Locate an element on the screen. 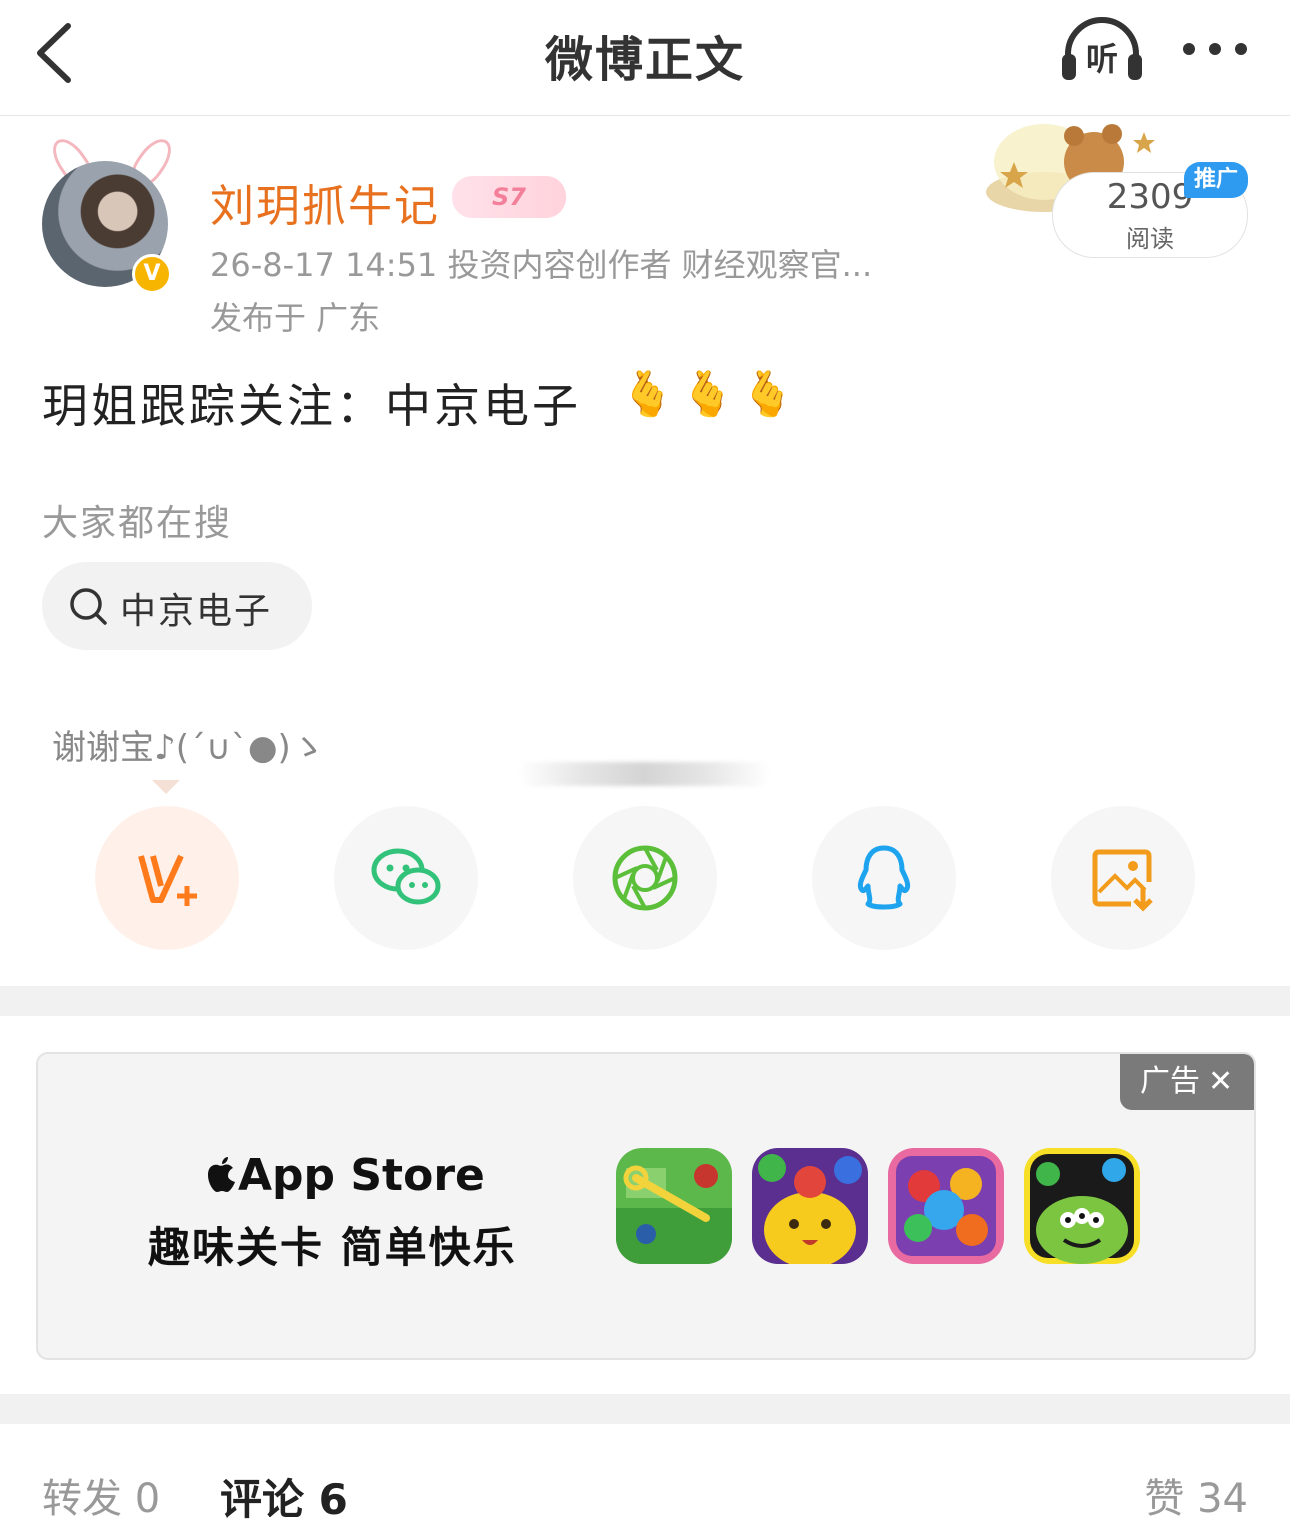  post-location: 发布于 广东 is located at coordinates (295, 318).